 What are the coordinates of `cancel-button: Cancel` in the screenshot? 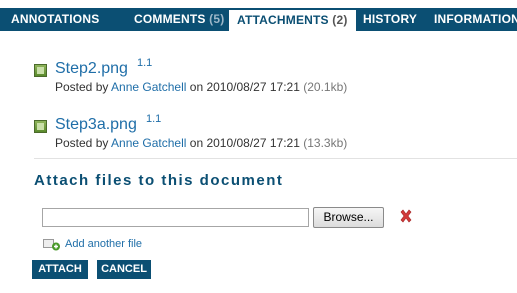 It's located at (124, 269).